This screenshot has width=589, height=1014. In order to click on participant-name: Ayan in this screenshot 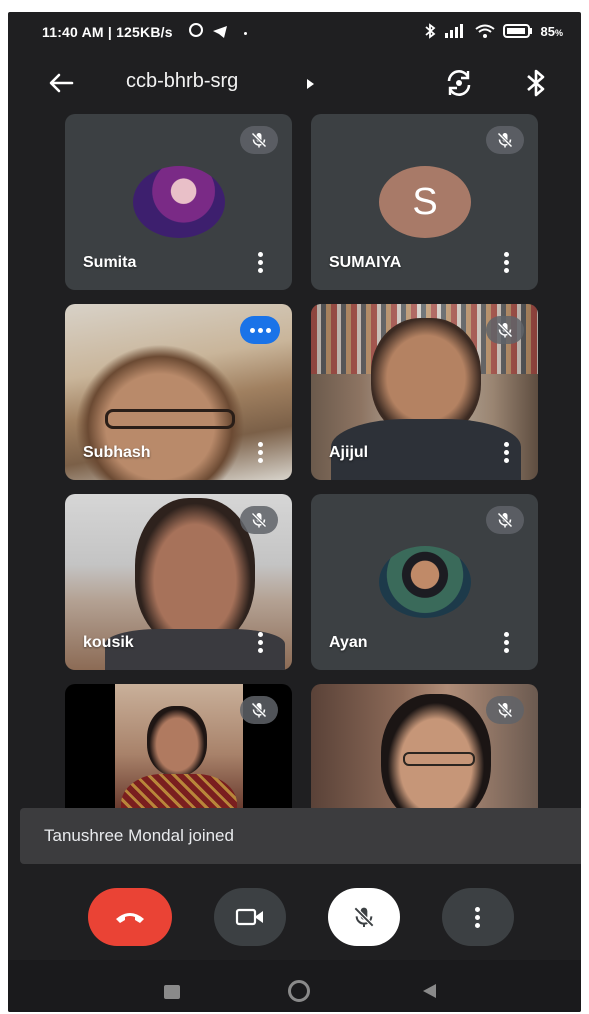, I will do `click(348, 642)`.